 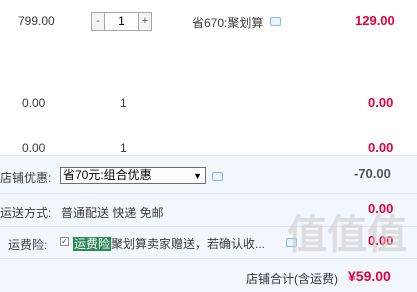 What do you see at coordinates (217, 176) in the screenshot?
I see `discount-info-icon` at bounding box center [217, 176].